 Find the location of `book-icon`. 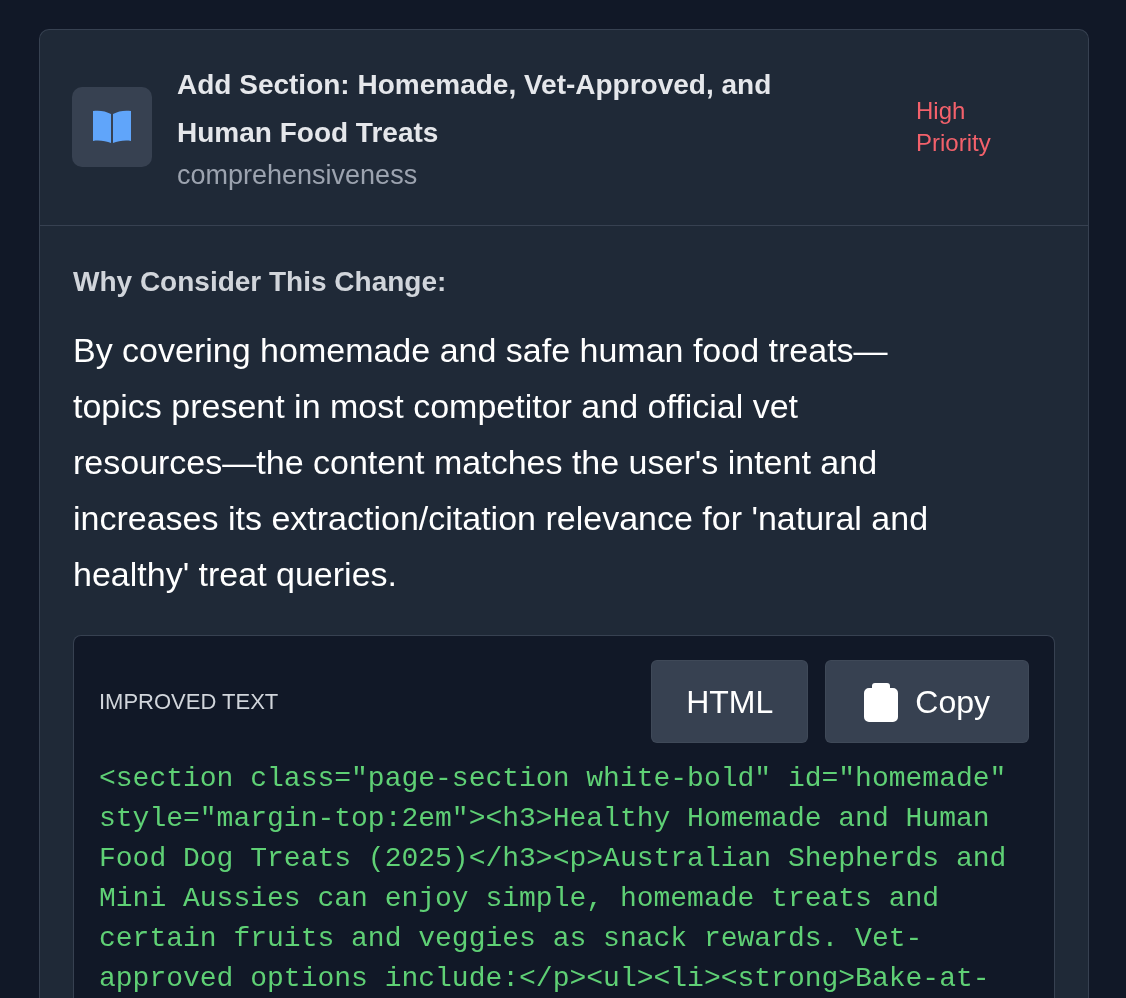

book-icon is located at coordinates (112, 127).